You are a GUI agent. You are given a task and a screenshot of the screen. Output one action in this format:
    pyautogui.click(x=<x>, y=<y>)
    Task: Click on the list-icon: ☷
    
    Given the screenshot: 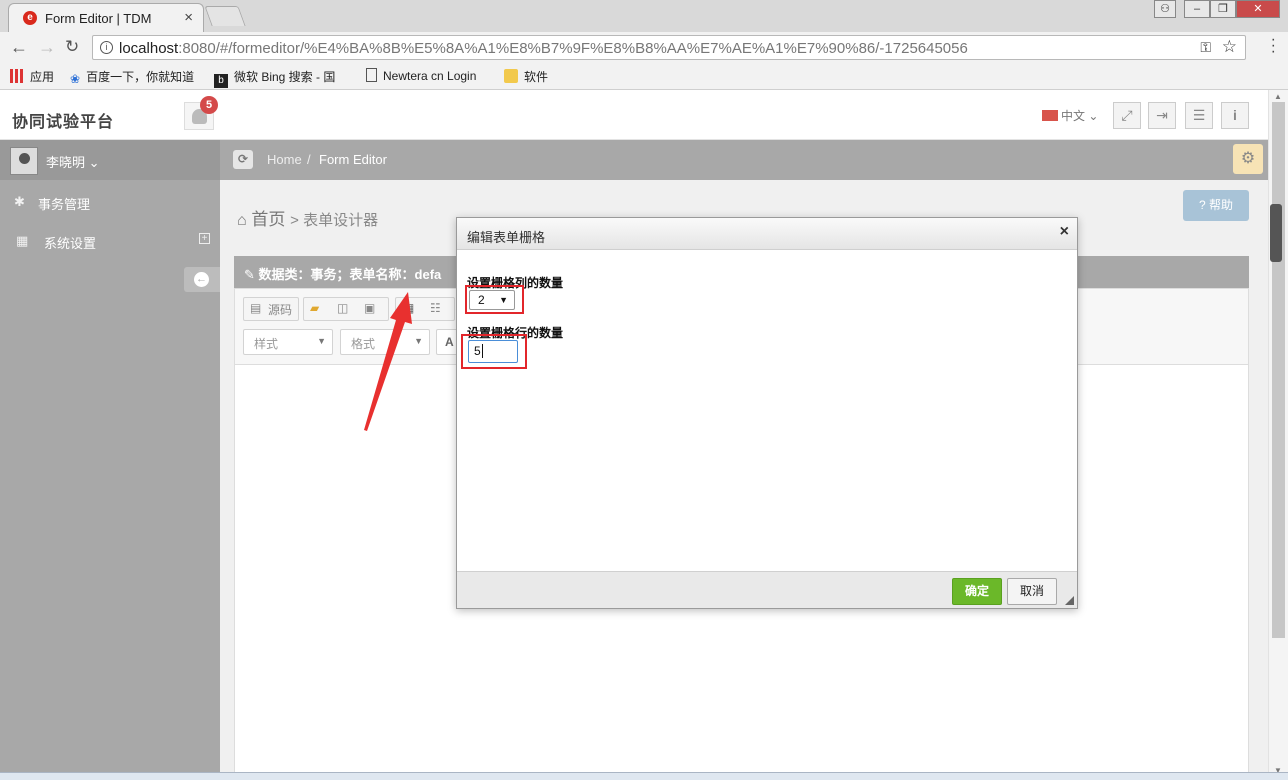 What is the action you would take?
    pyautogui.click(x=435, y=309)
    